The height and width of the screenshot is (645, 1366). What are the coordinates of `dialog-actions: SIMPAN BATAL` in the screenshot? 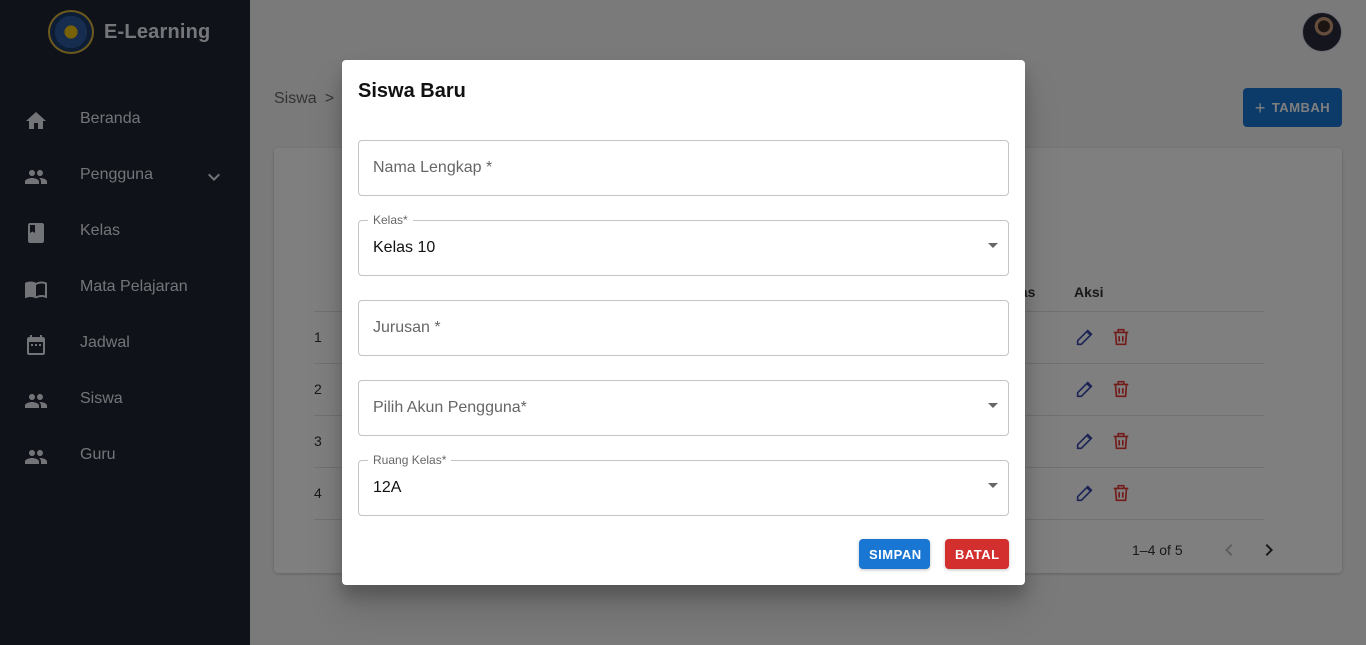 It's located at (934, 554).